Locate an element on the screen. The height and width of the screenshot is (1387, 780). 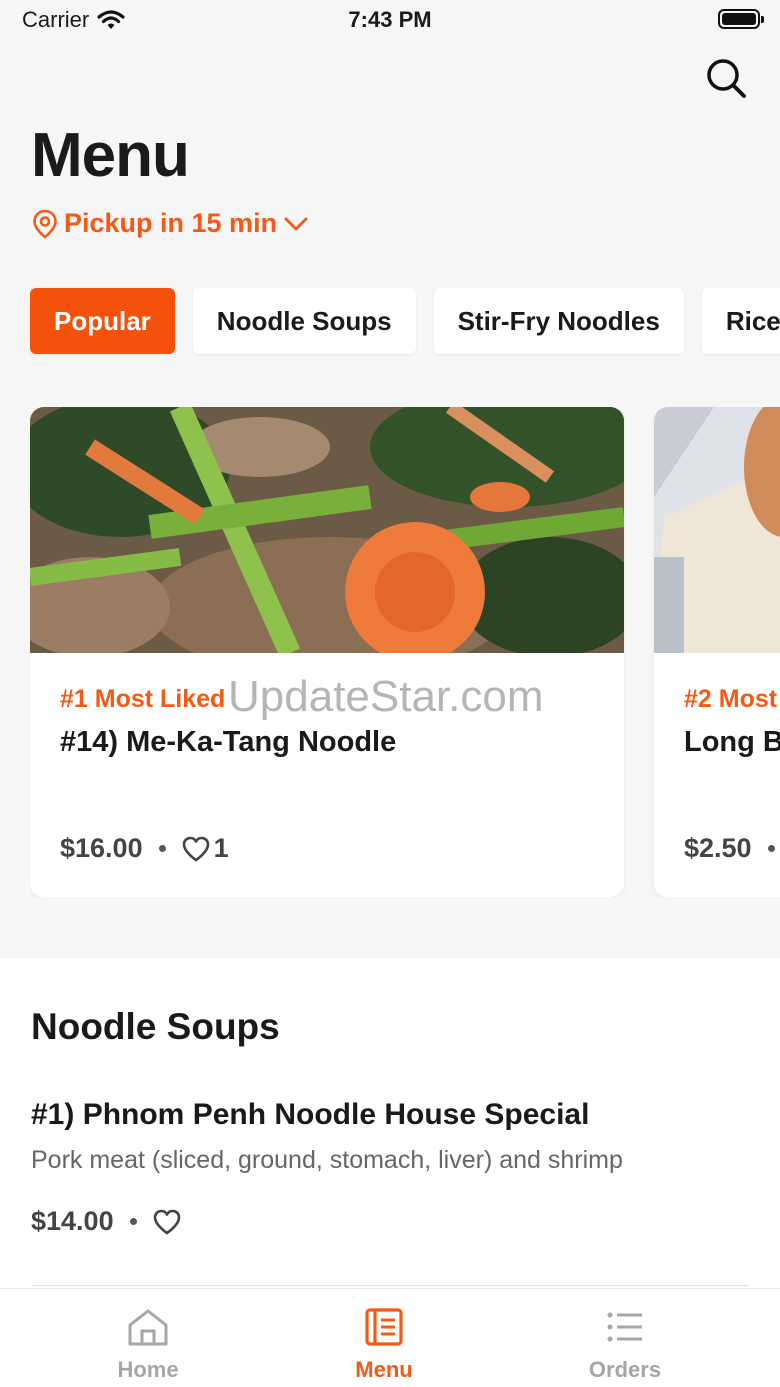
card-meta: $16.00 1 is located at coordinates (144, 848).